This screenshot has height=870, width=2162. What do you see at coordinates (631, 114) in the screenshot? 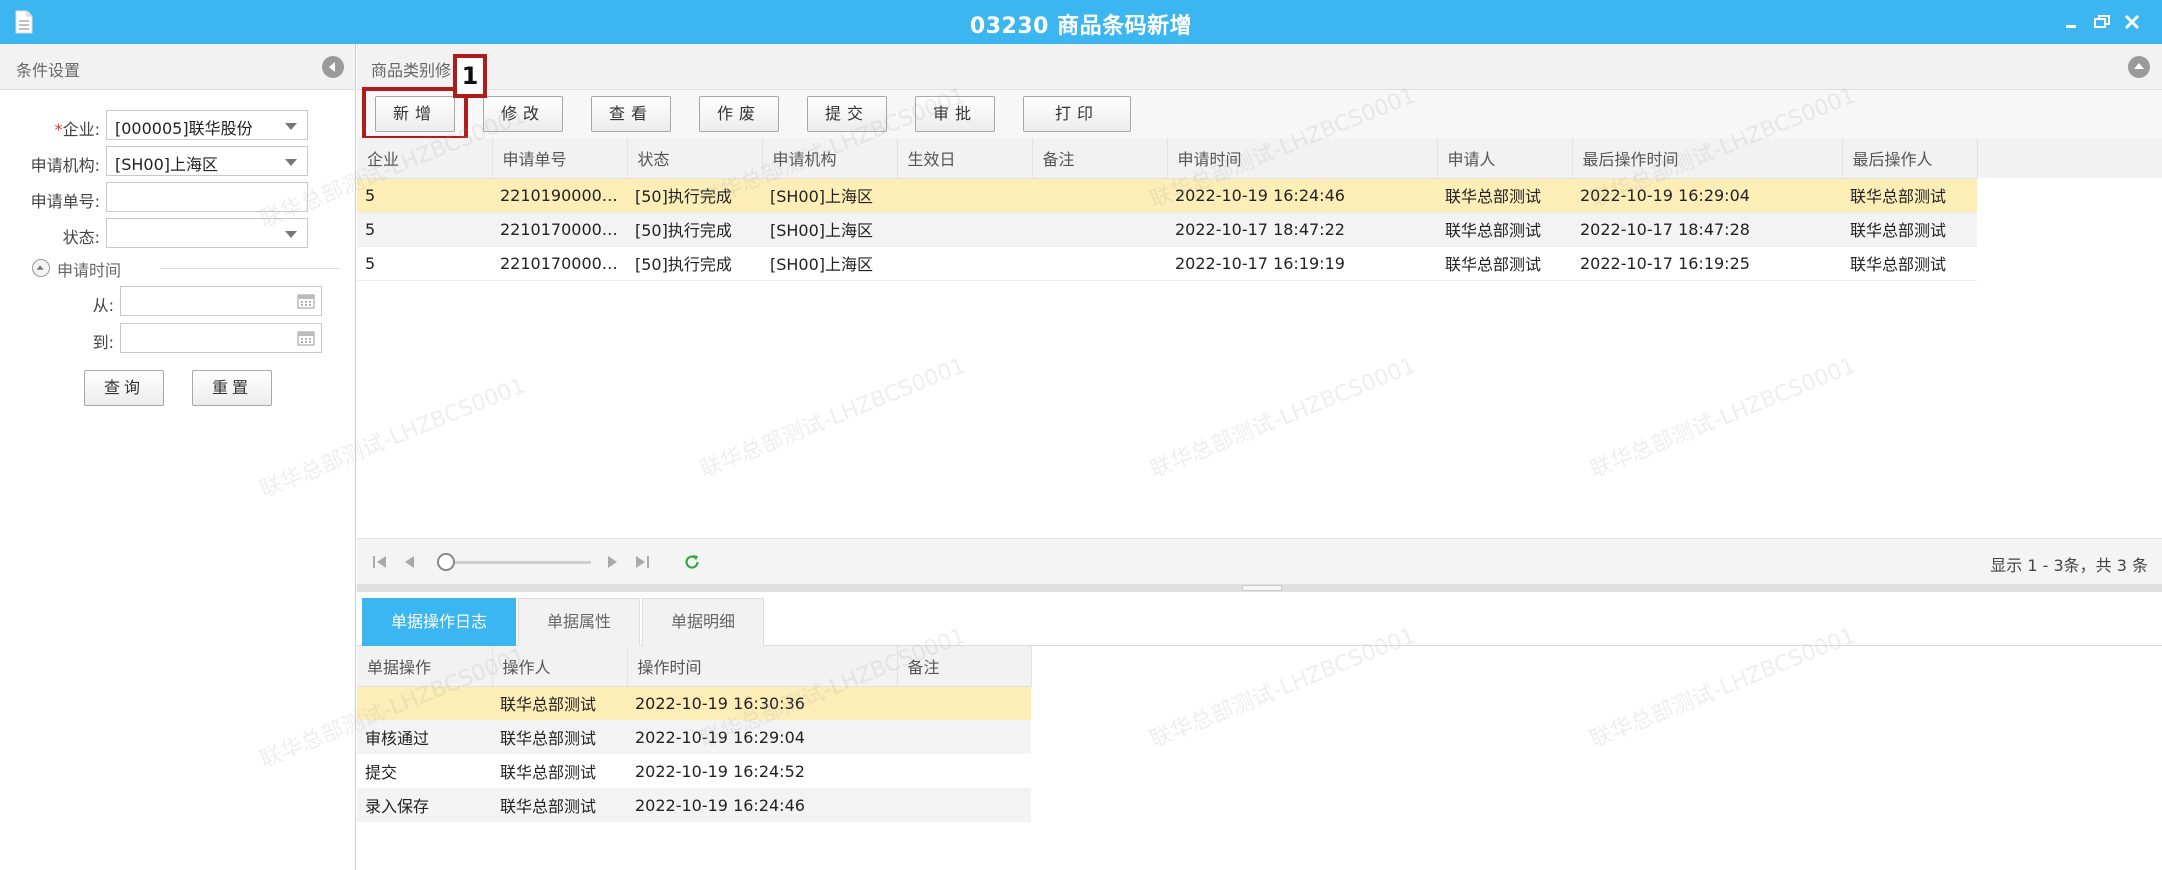
I see `view-button: 查看` at bounding box center [631, 114].